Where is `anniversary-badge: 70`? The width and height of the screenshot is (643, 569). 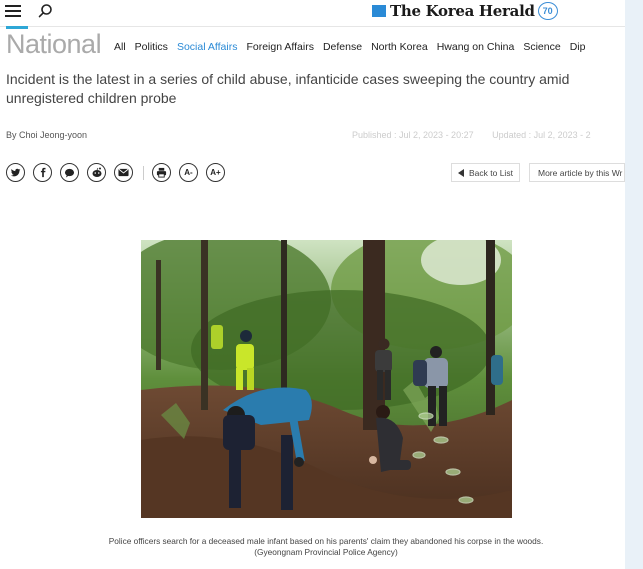 anniversary-badge: 70 is located at coordinates (547, 11).